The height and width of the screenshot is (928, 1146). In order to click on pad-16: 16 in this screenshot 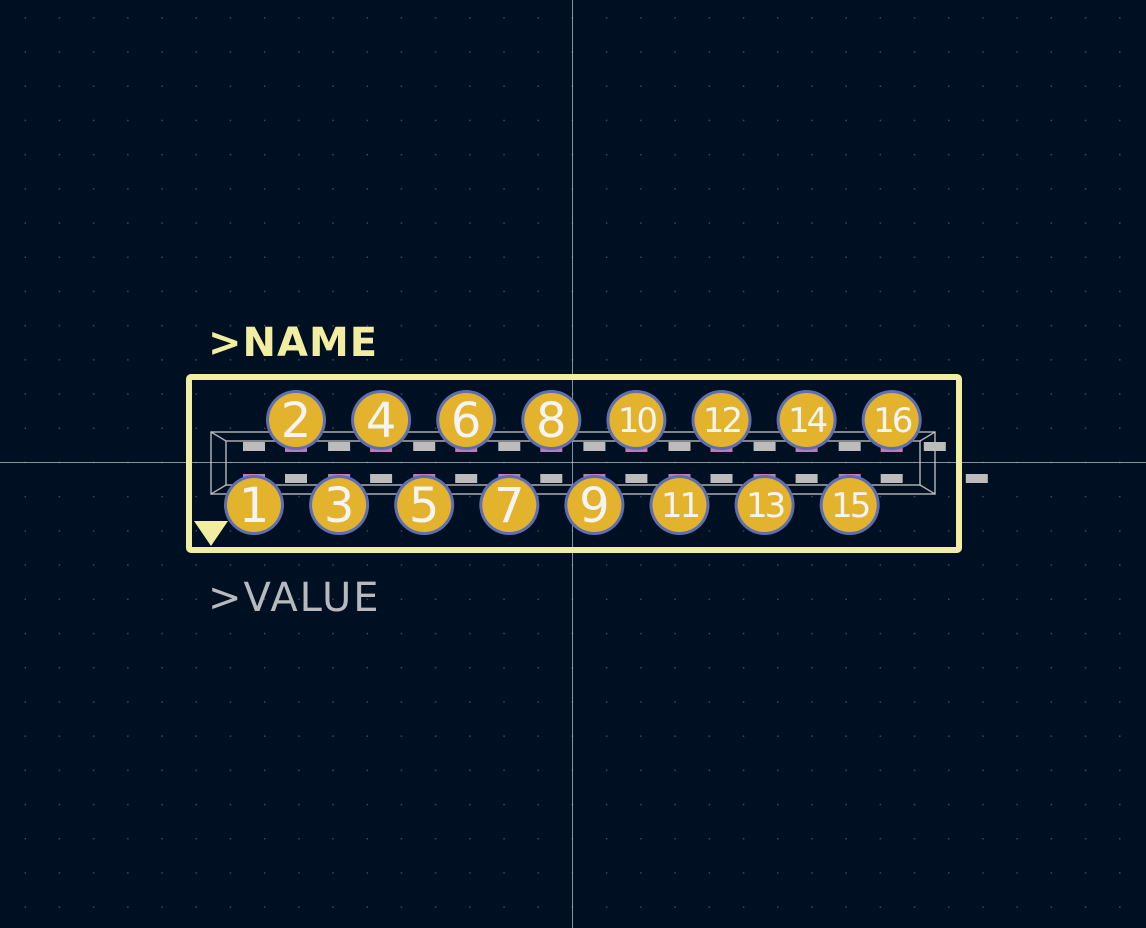, I will do `click(891, 420)`.